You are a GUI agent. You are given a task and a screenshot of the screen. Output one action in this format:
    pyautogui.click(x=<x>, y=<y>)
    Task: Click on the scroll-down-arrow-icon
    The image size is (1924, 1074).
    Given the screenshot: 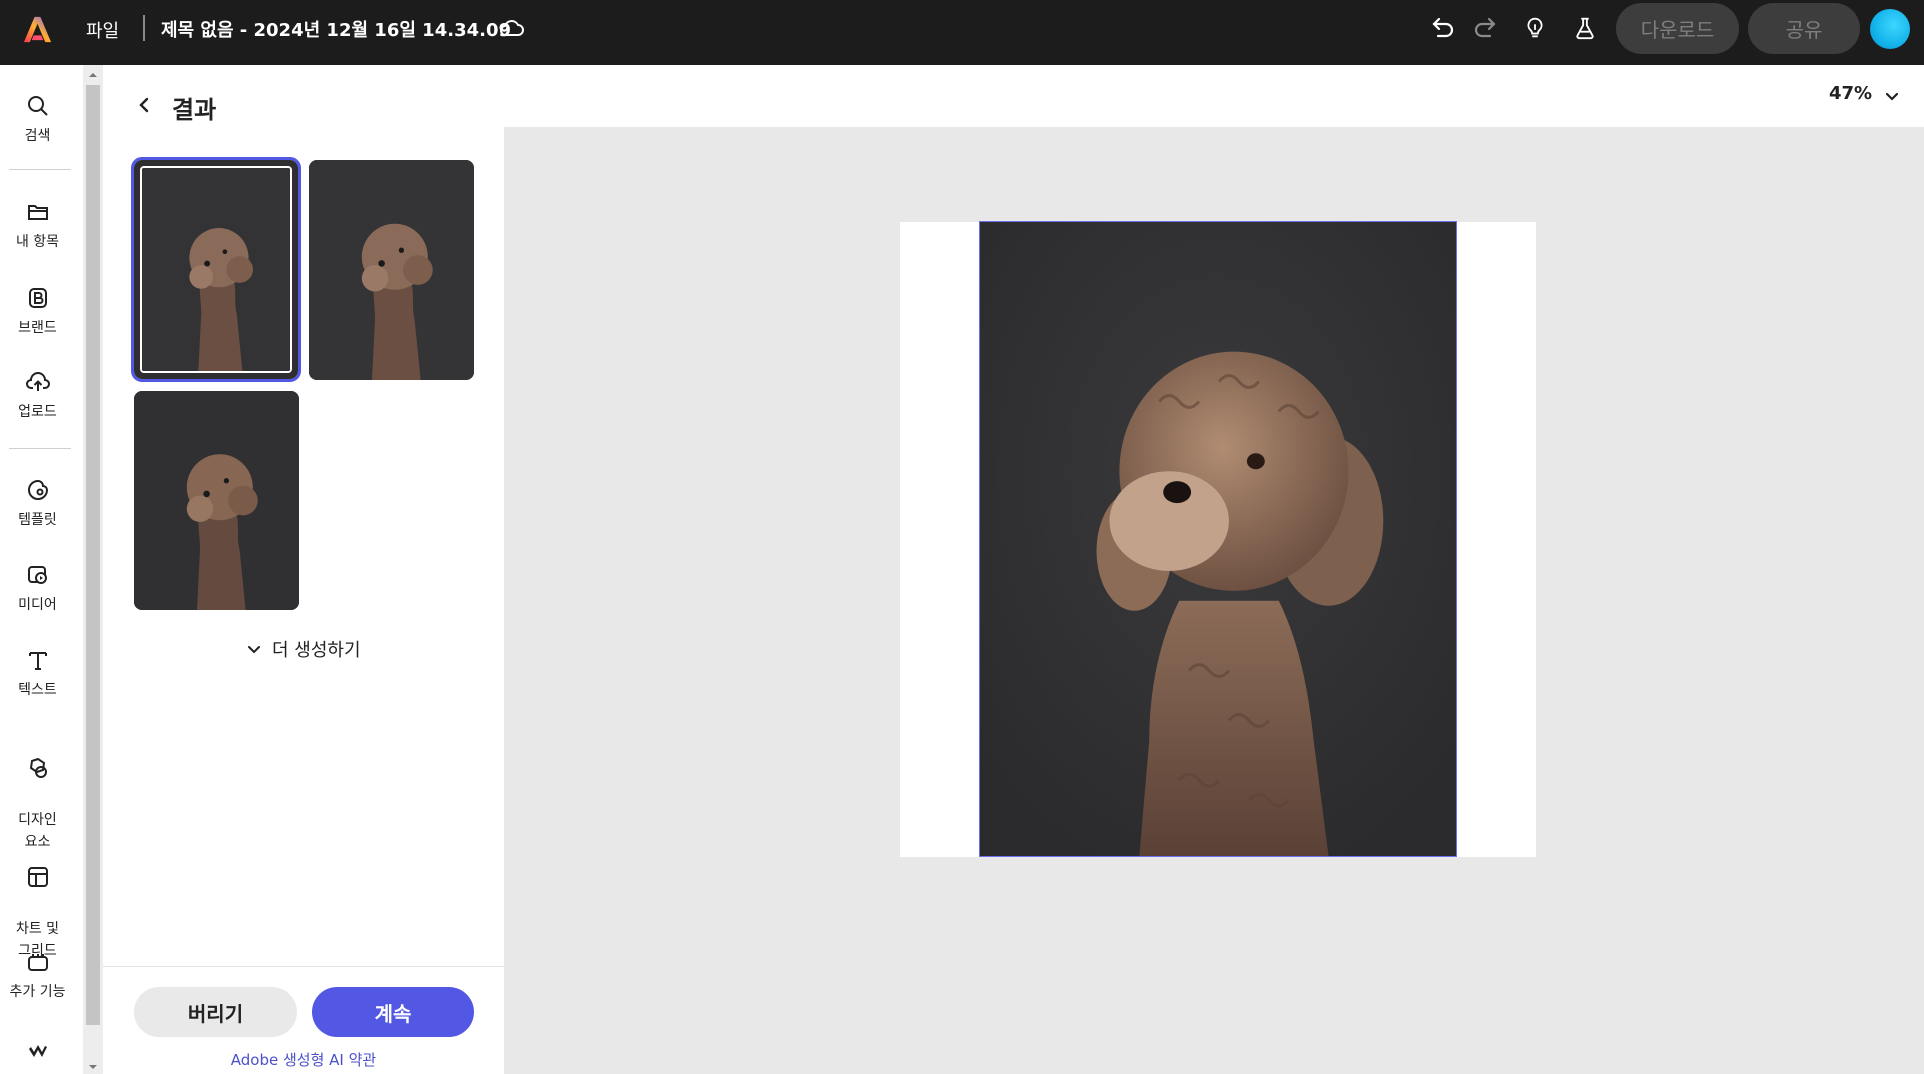 What is the action you would take?
    pyautogui.click(x=93, y=1067)
    